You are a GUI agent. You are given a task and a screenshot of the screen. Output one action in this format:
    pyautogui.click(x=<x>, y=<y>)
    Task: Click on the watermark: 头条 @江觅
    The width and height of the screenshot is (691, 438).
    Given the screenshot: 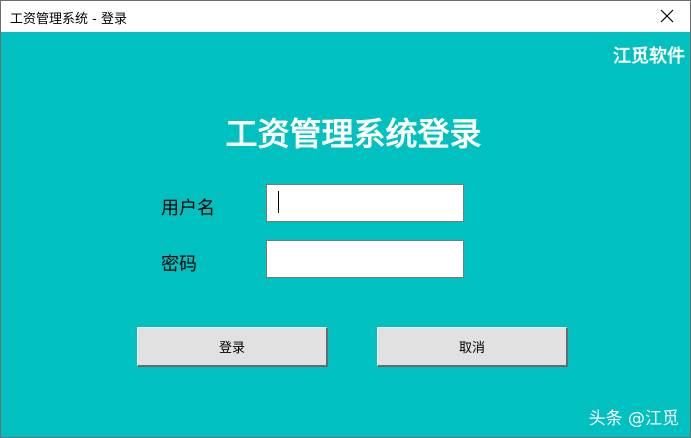 What is the action you would take?
    pyautogui.click(x=633, y=419)
    